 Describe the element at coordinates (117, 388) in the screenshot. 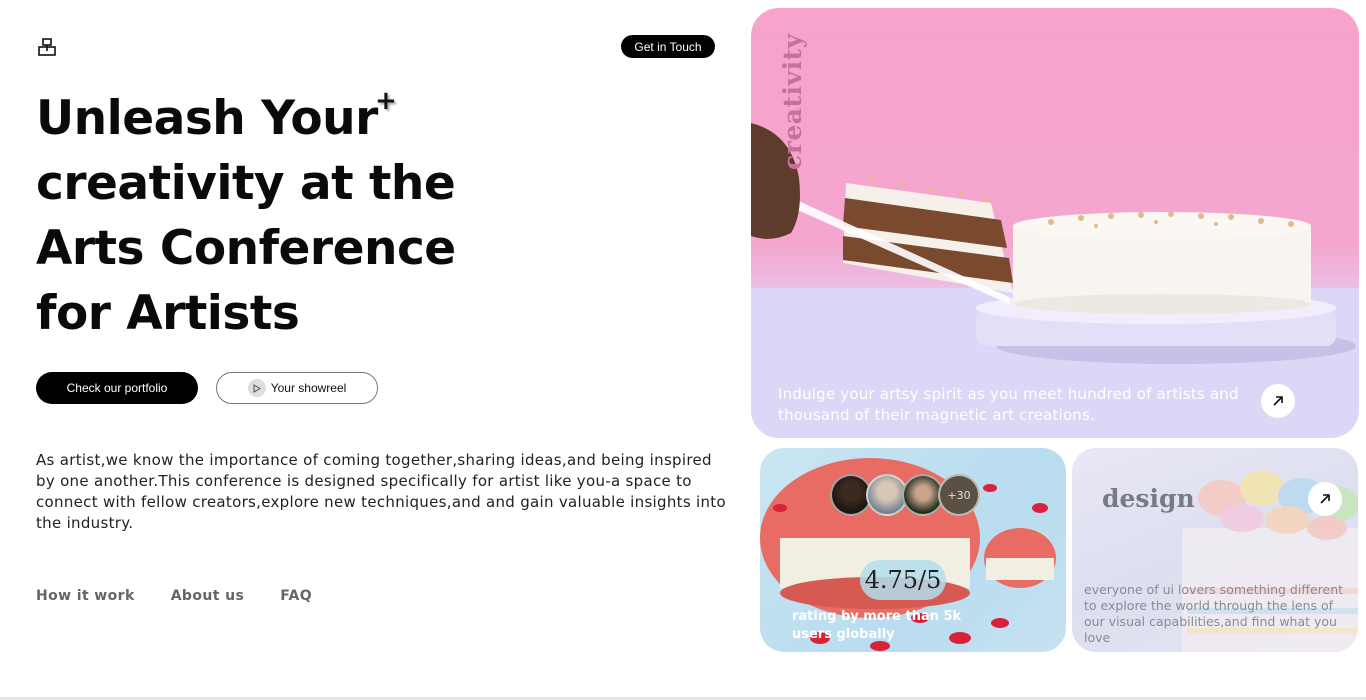

I see `check-portfolio-button: Check our portfolio` at that location.